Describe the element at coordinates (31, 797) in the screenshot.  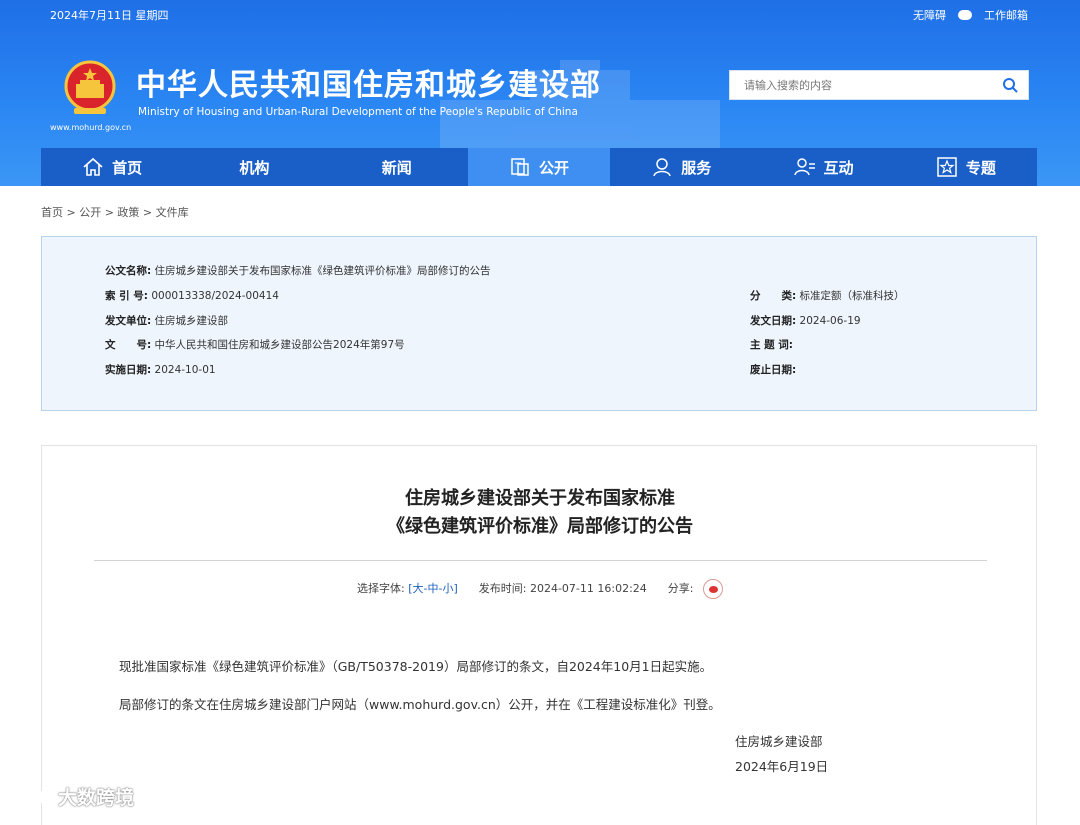
I see `watermark-logo-icon` at that location.